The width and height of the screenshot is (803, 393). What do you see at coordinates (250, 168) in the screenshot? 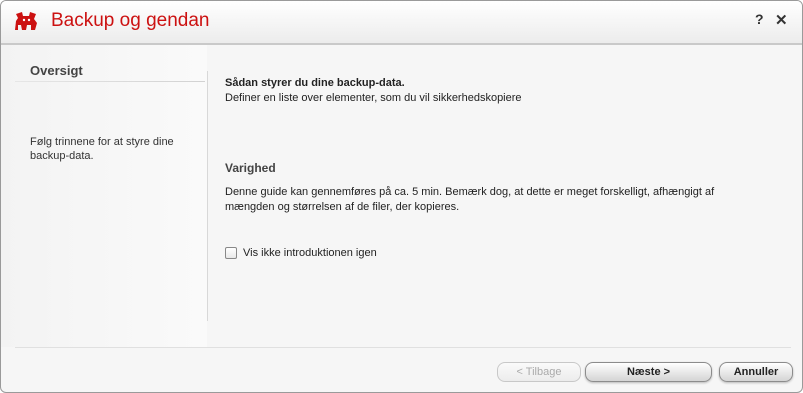
I see `duration-heading: Varighed` at bounding box center [250, 168].